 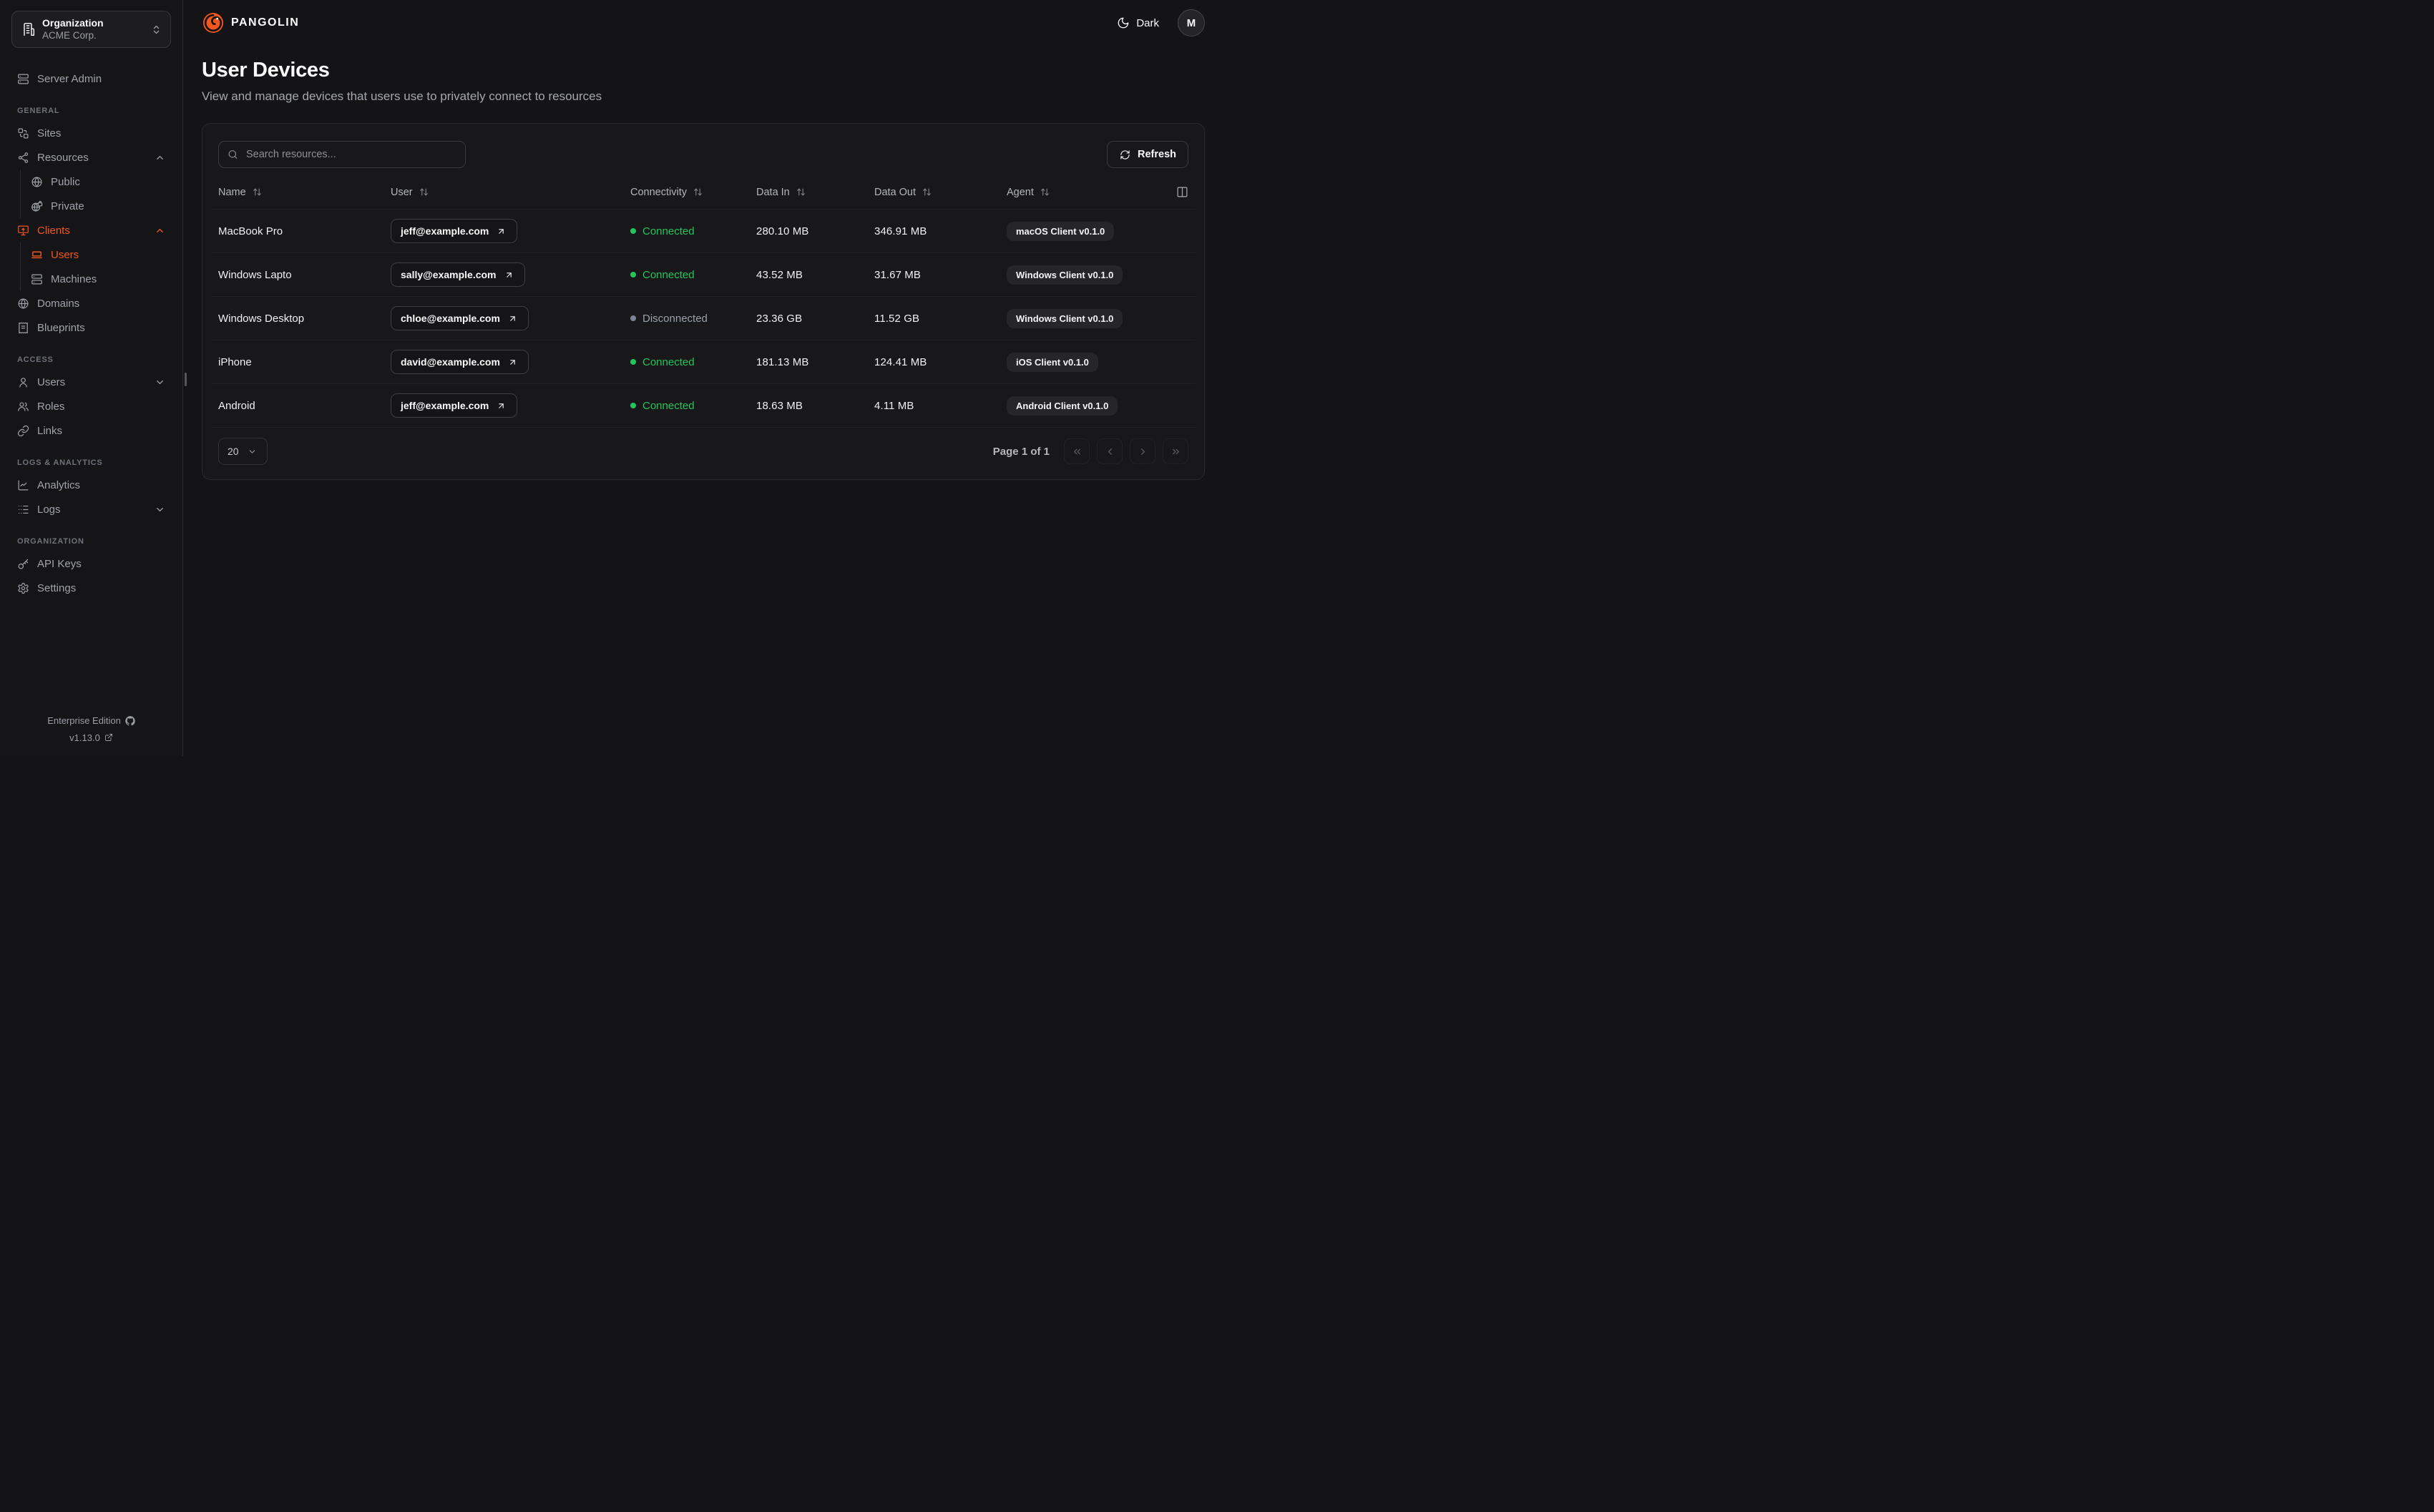 What do you see at coordinates (50, 541) in the screenshot?
I see `section-label-organization: ORGANIZATION` at bounding box center [50, 541].